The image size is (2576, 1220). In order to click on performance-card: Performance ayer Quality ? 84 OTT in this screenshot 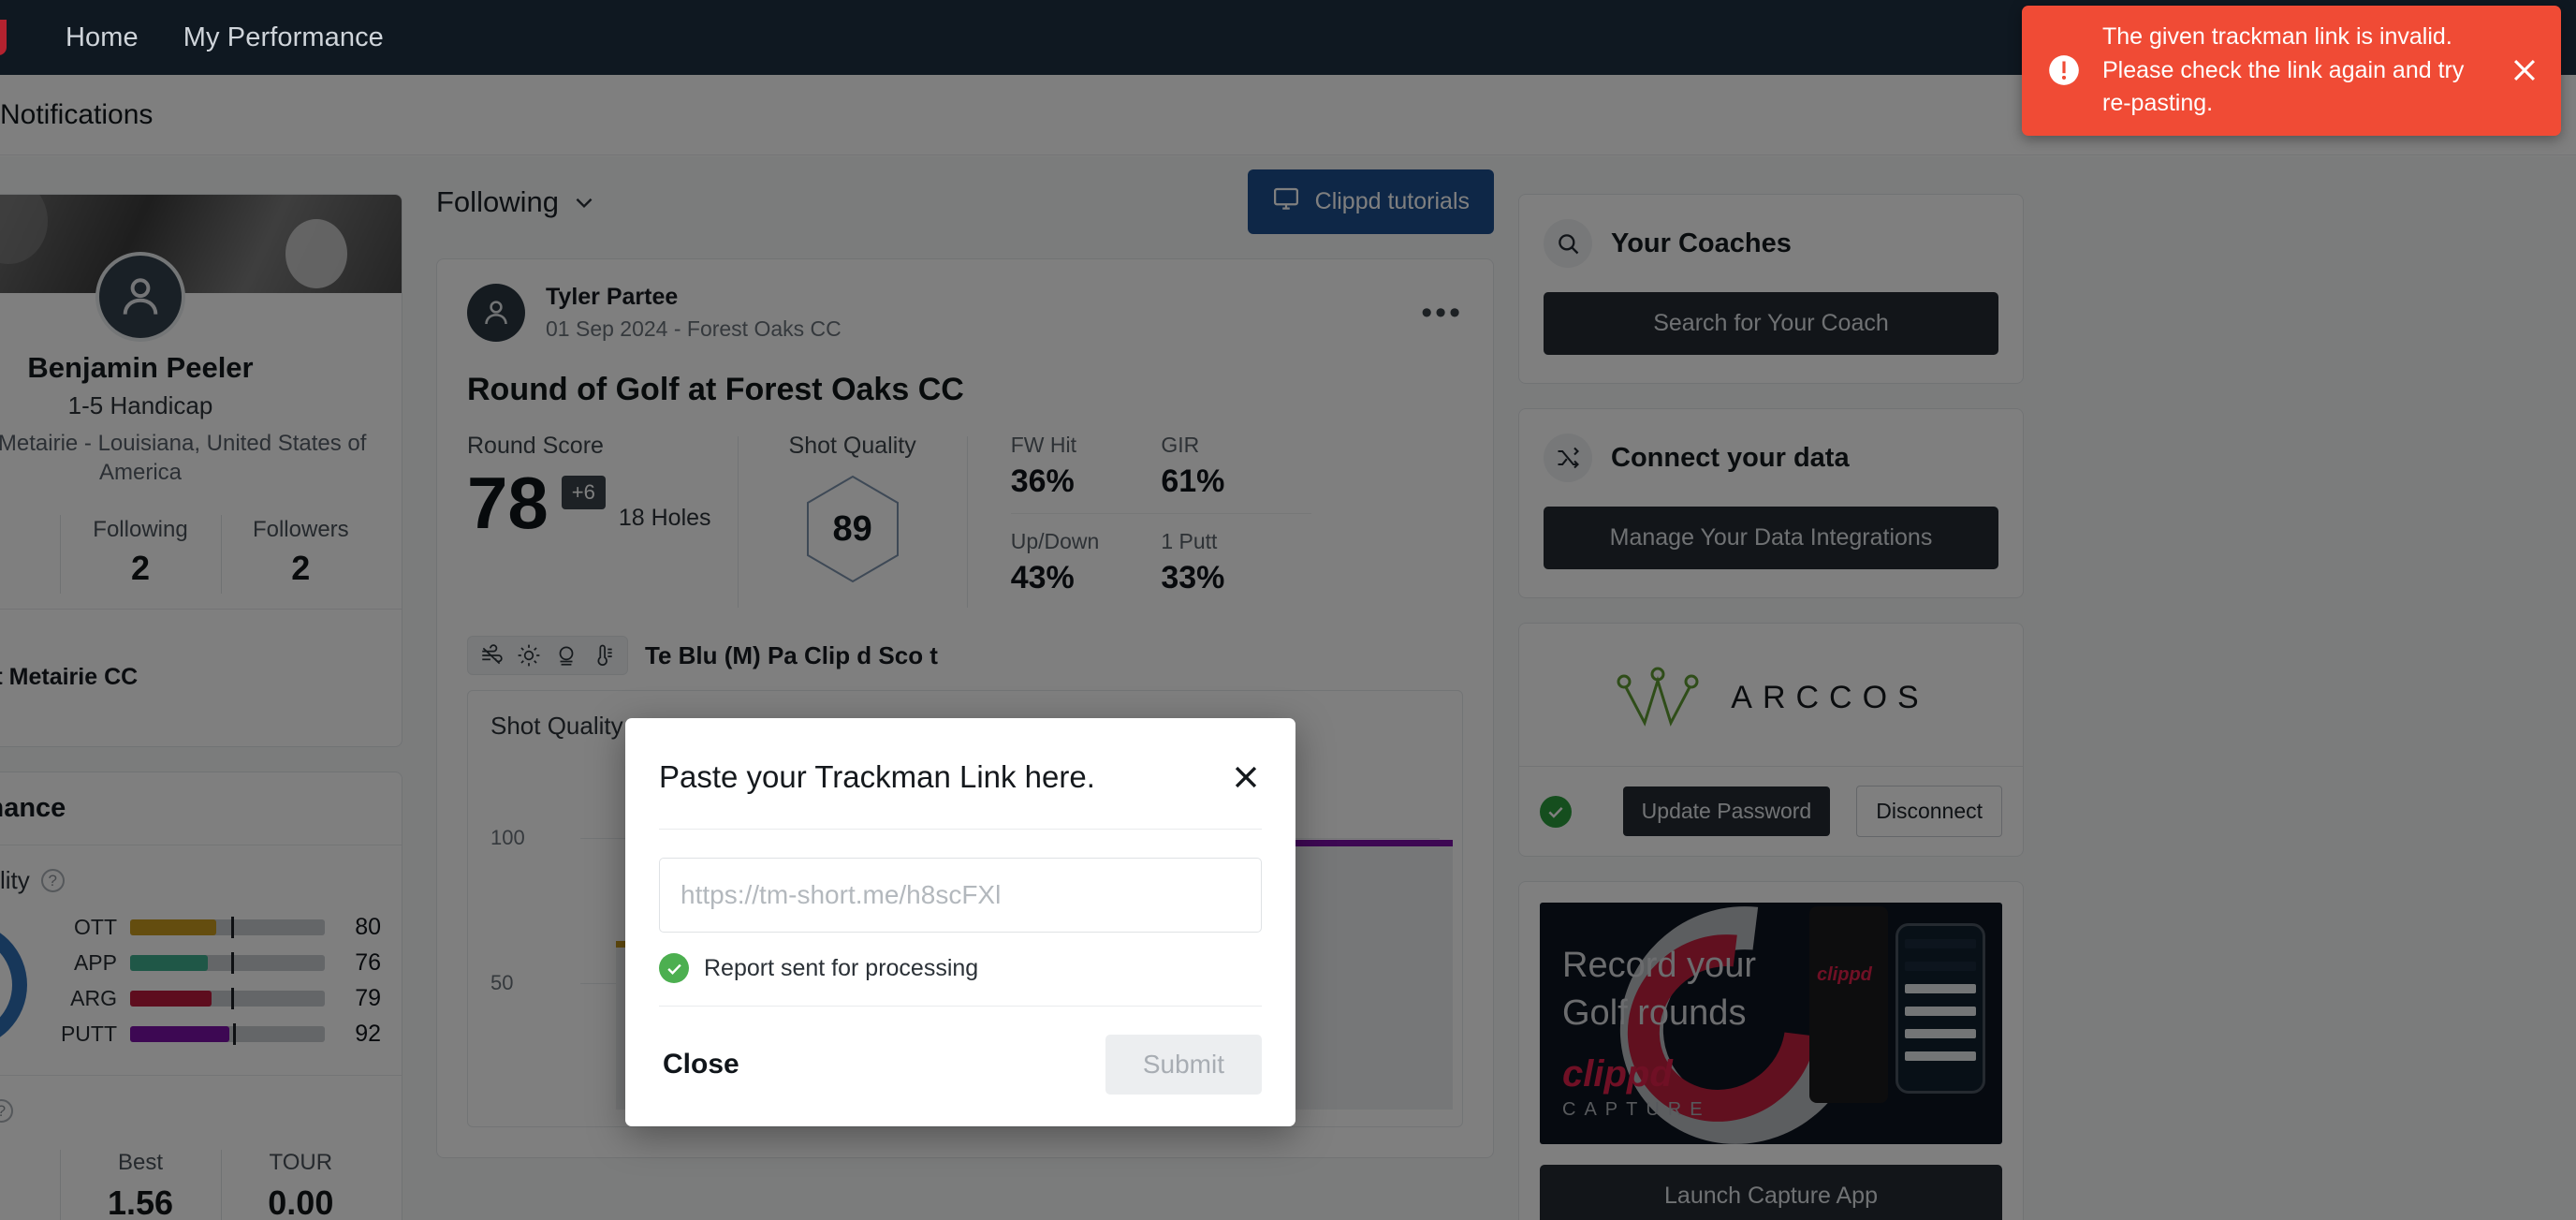, I will do `click(201, 996)`.